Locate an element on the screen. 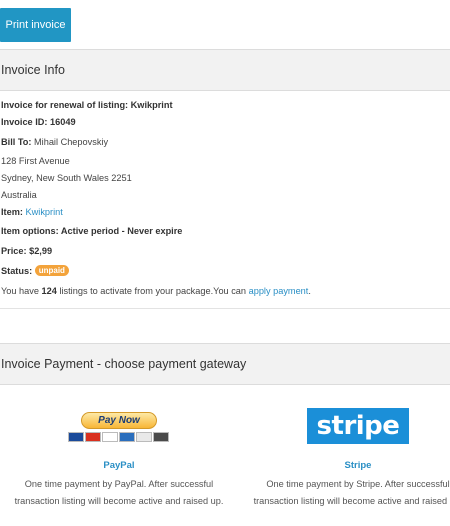 This screenshot has height=526, width=450. status-label: Status: is located at coordinates (17, 271).